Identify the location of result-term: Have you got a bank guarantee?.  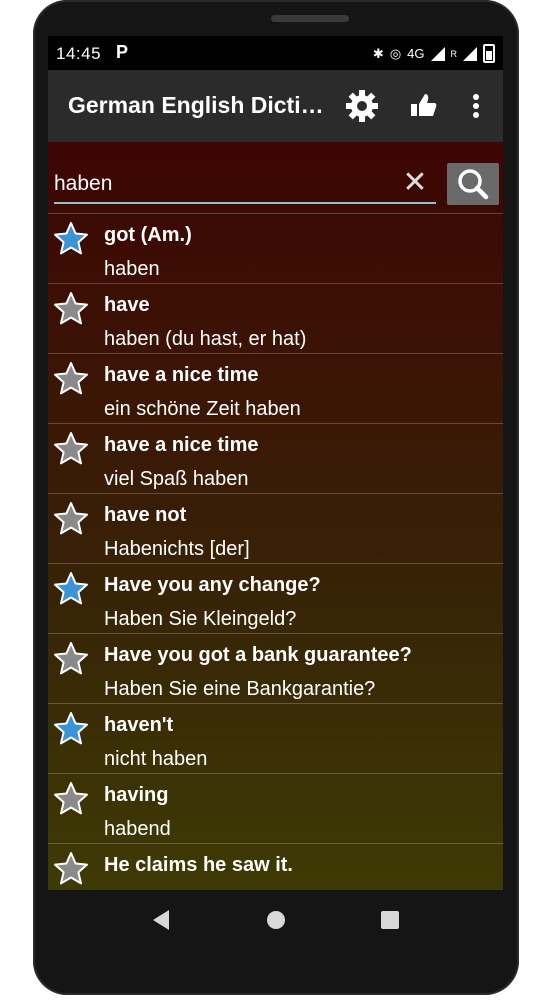
(258, 655).